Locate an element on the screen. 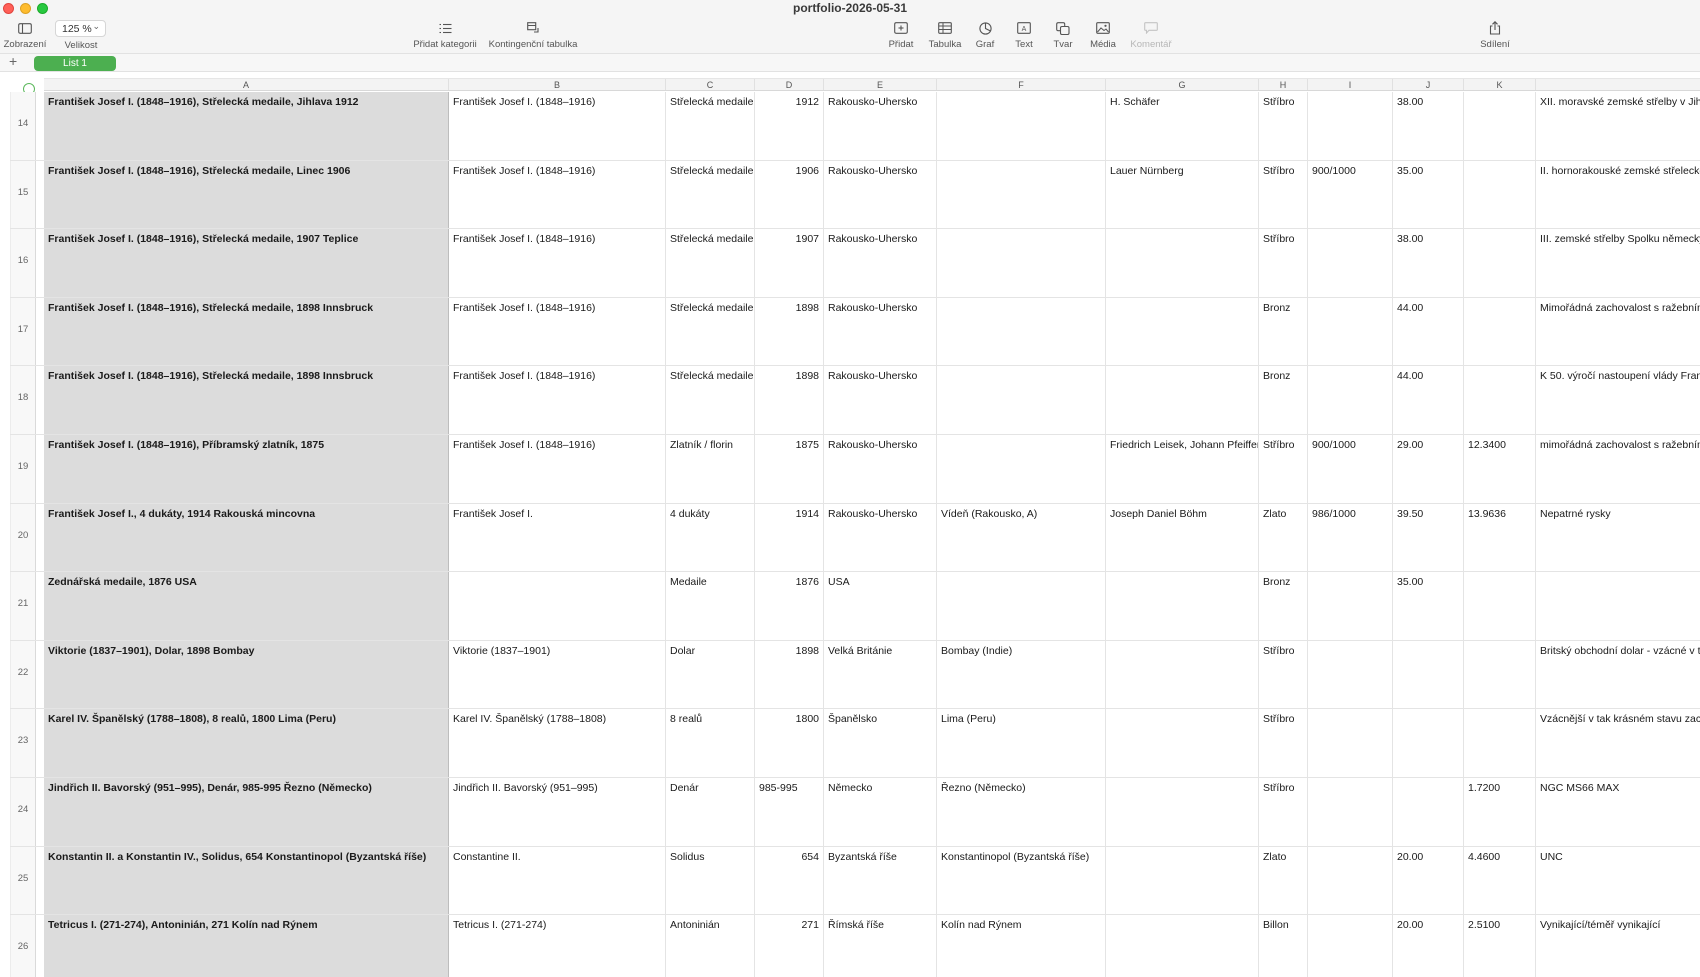  row-number: 19 is located at coordinates (23, 468).